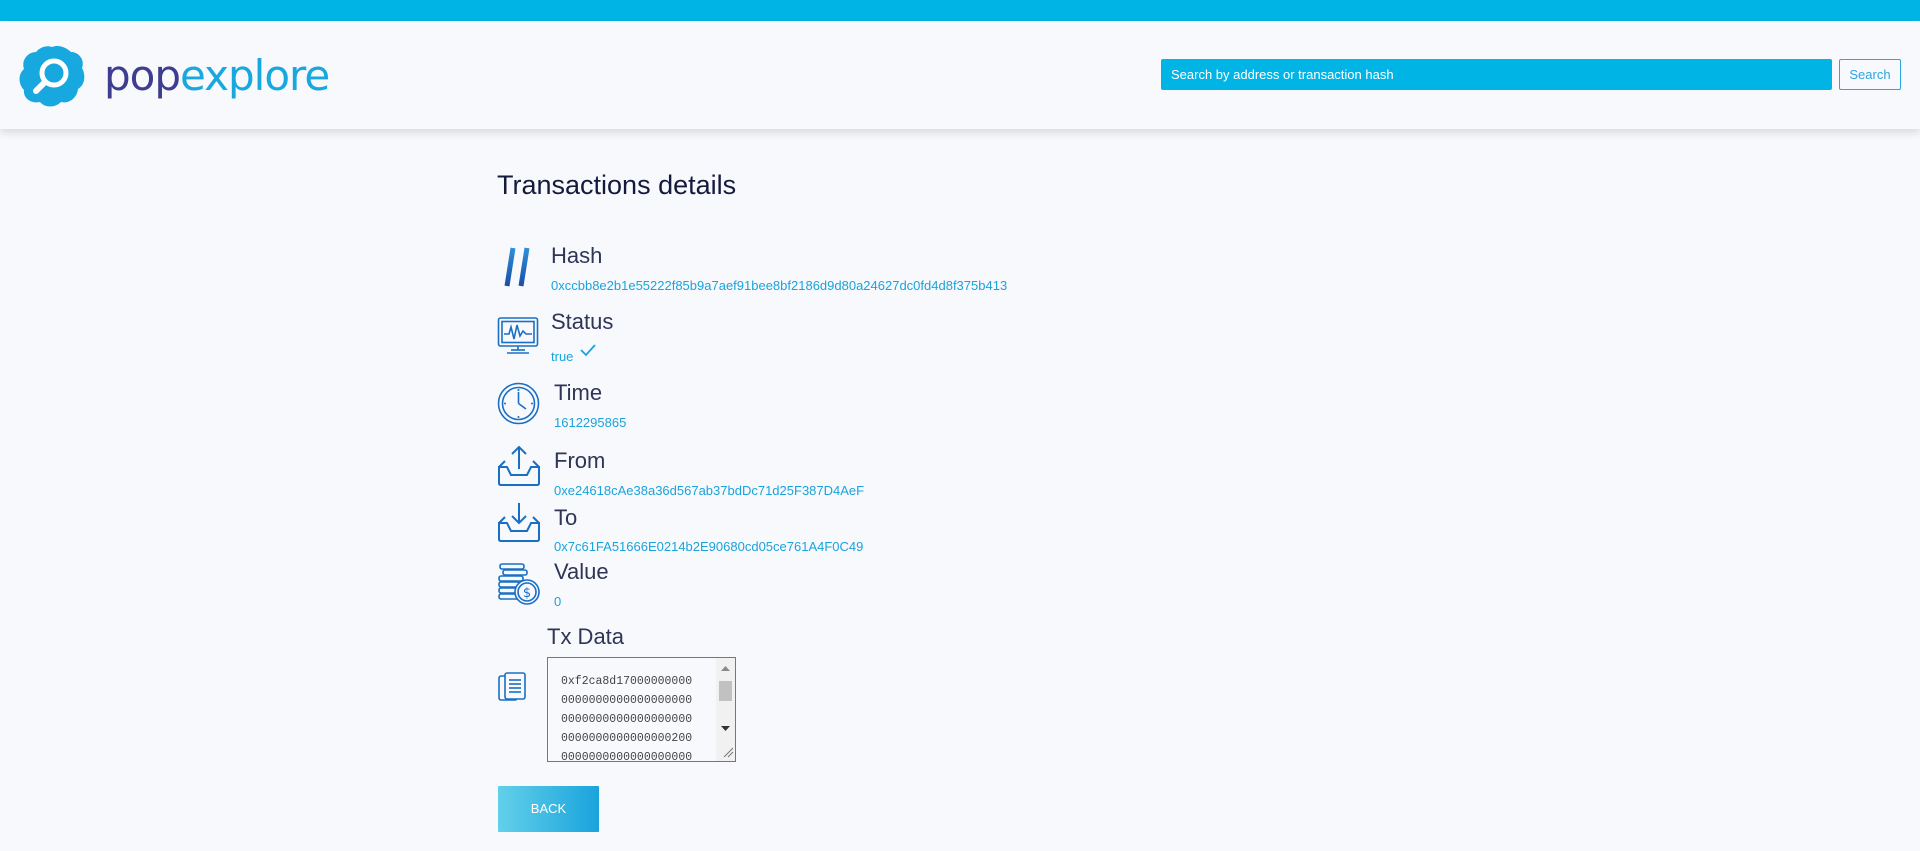 The image size is (1920, 851). What do you see at coordinates (562, 356) in the screenshot?
I see `status-value: true` at bounding box center [562, 356].